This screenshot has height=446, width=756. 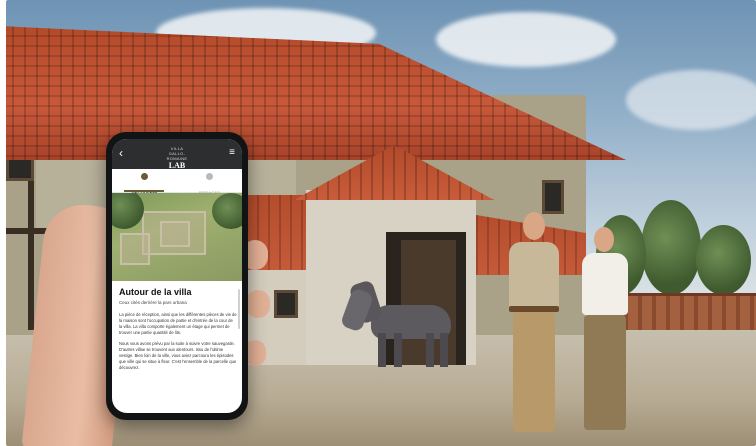 What do you see at coordinates (239, 309) in the screenshot?
I see `scrollbar` at bounding box center [239, 309].